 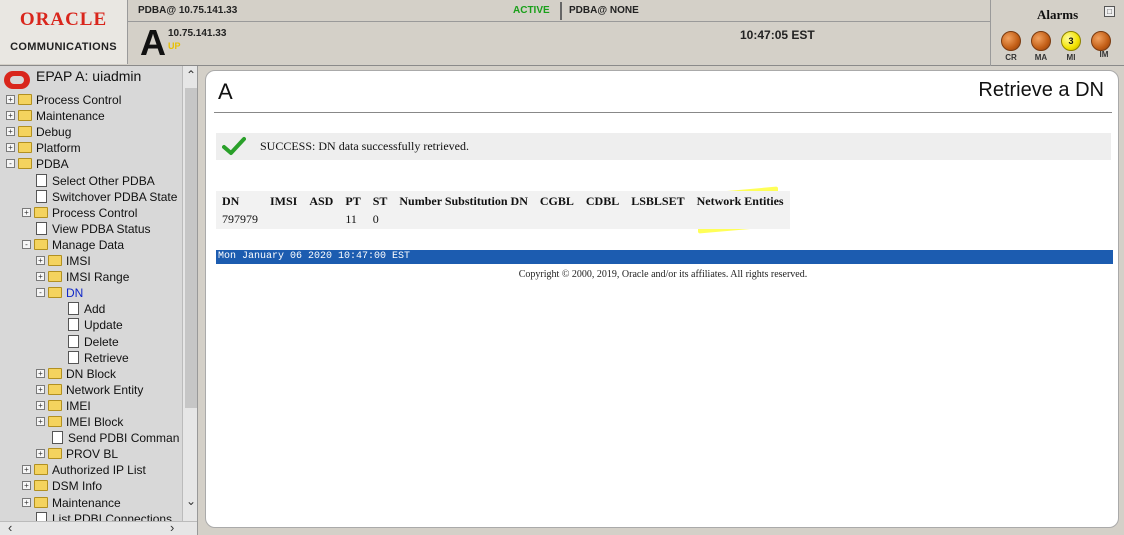 What do you see at coordinates (174, 46) in the screenshot?
I see `node-state: UP` at bounding box center [174, 46].